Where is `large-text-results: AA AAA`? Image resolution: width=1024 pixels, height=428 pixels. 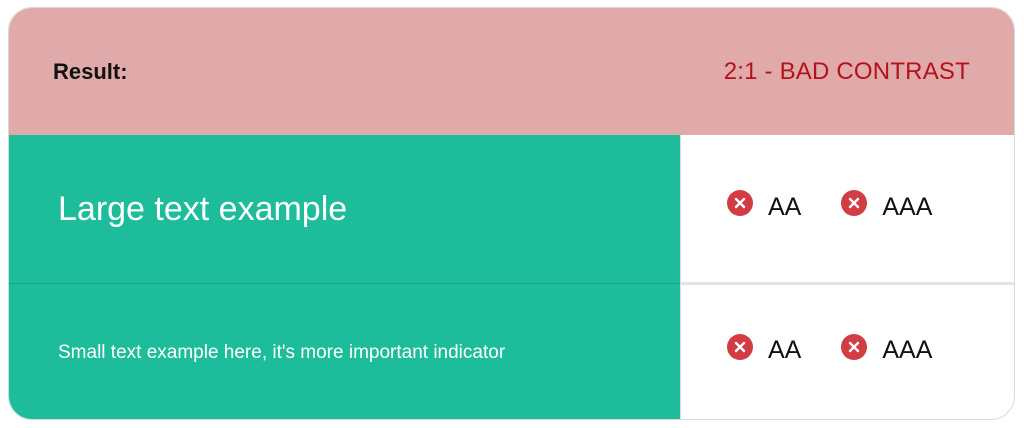 large-text-results: AA AAA is located at coordinates (847, 209).